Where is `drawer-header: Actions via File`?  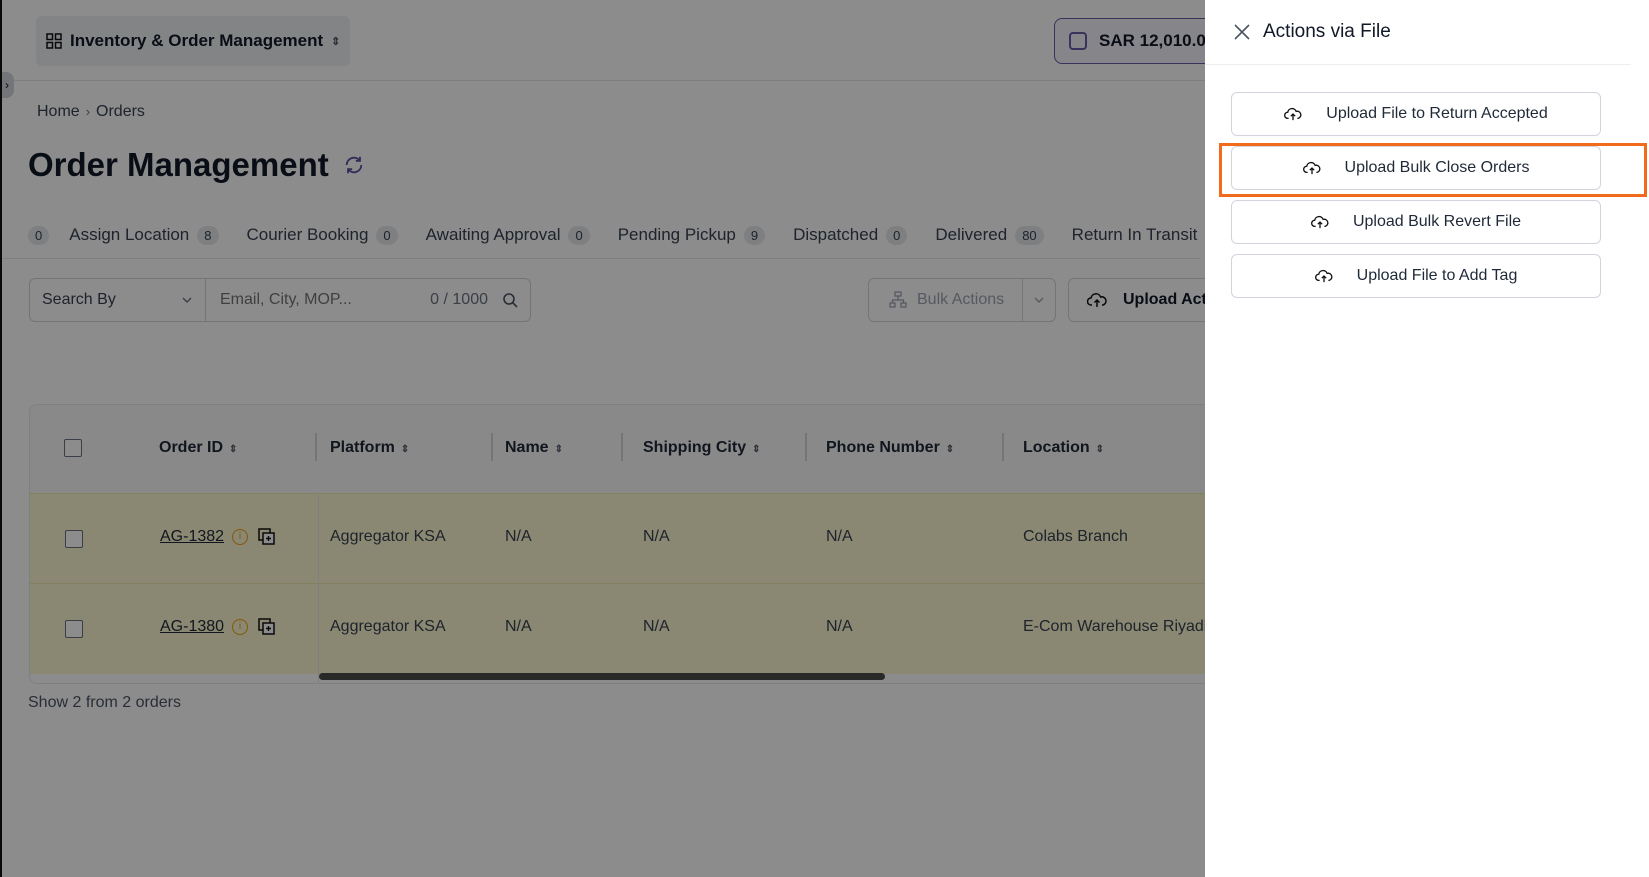
drawer-header: Actions via File is located at coordinates (1418, 32).